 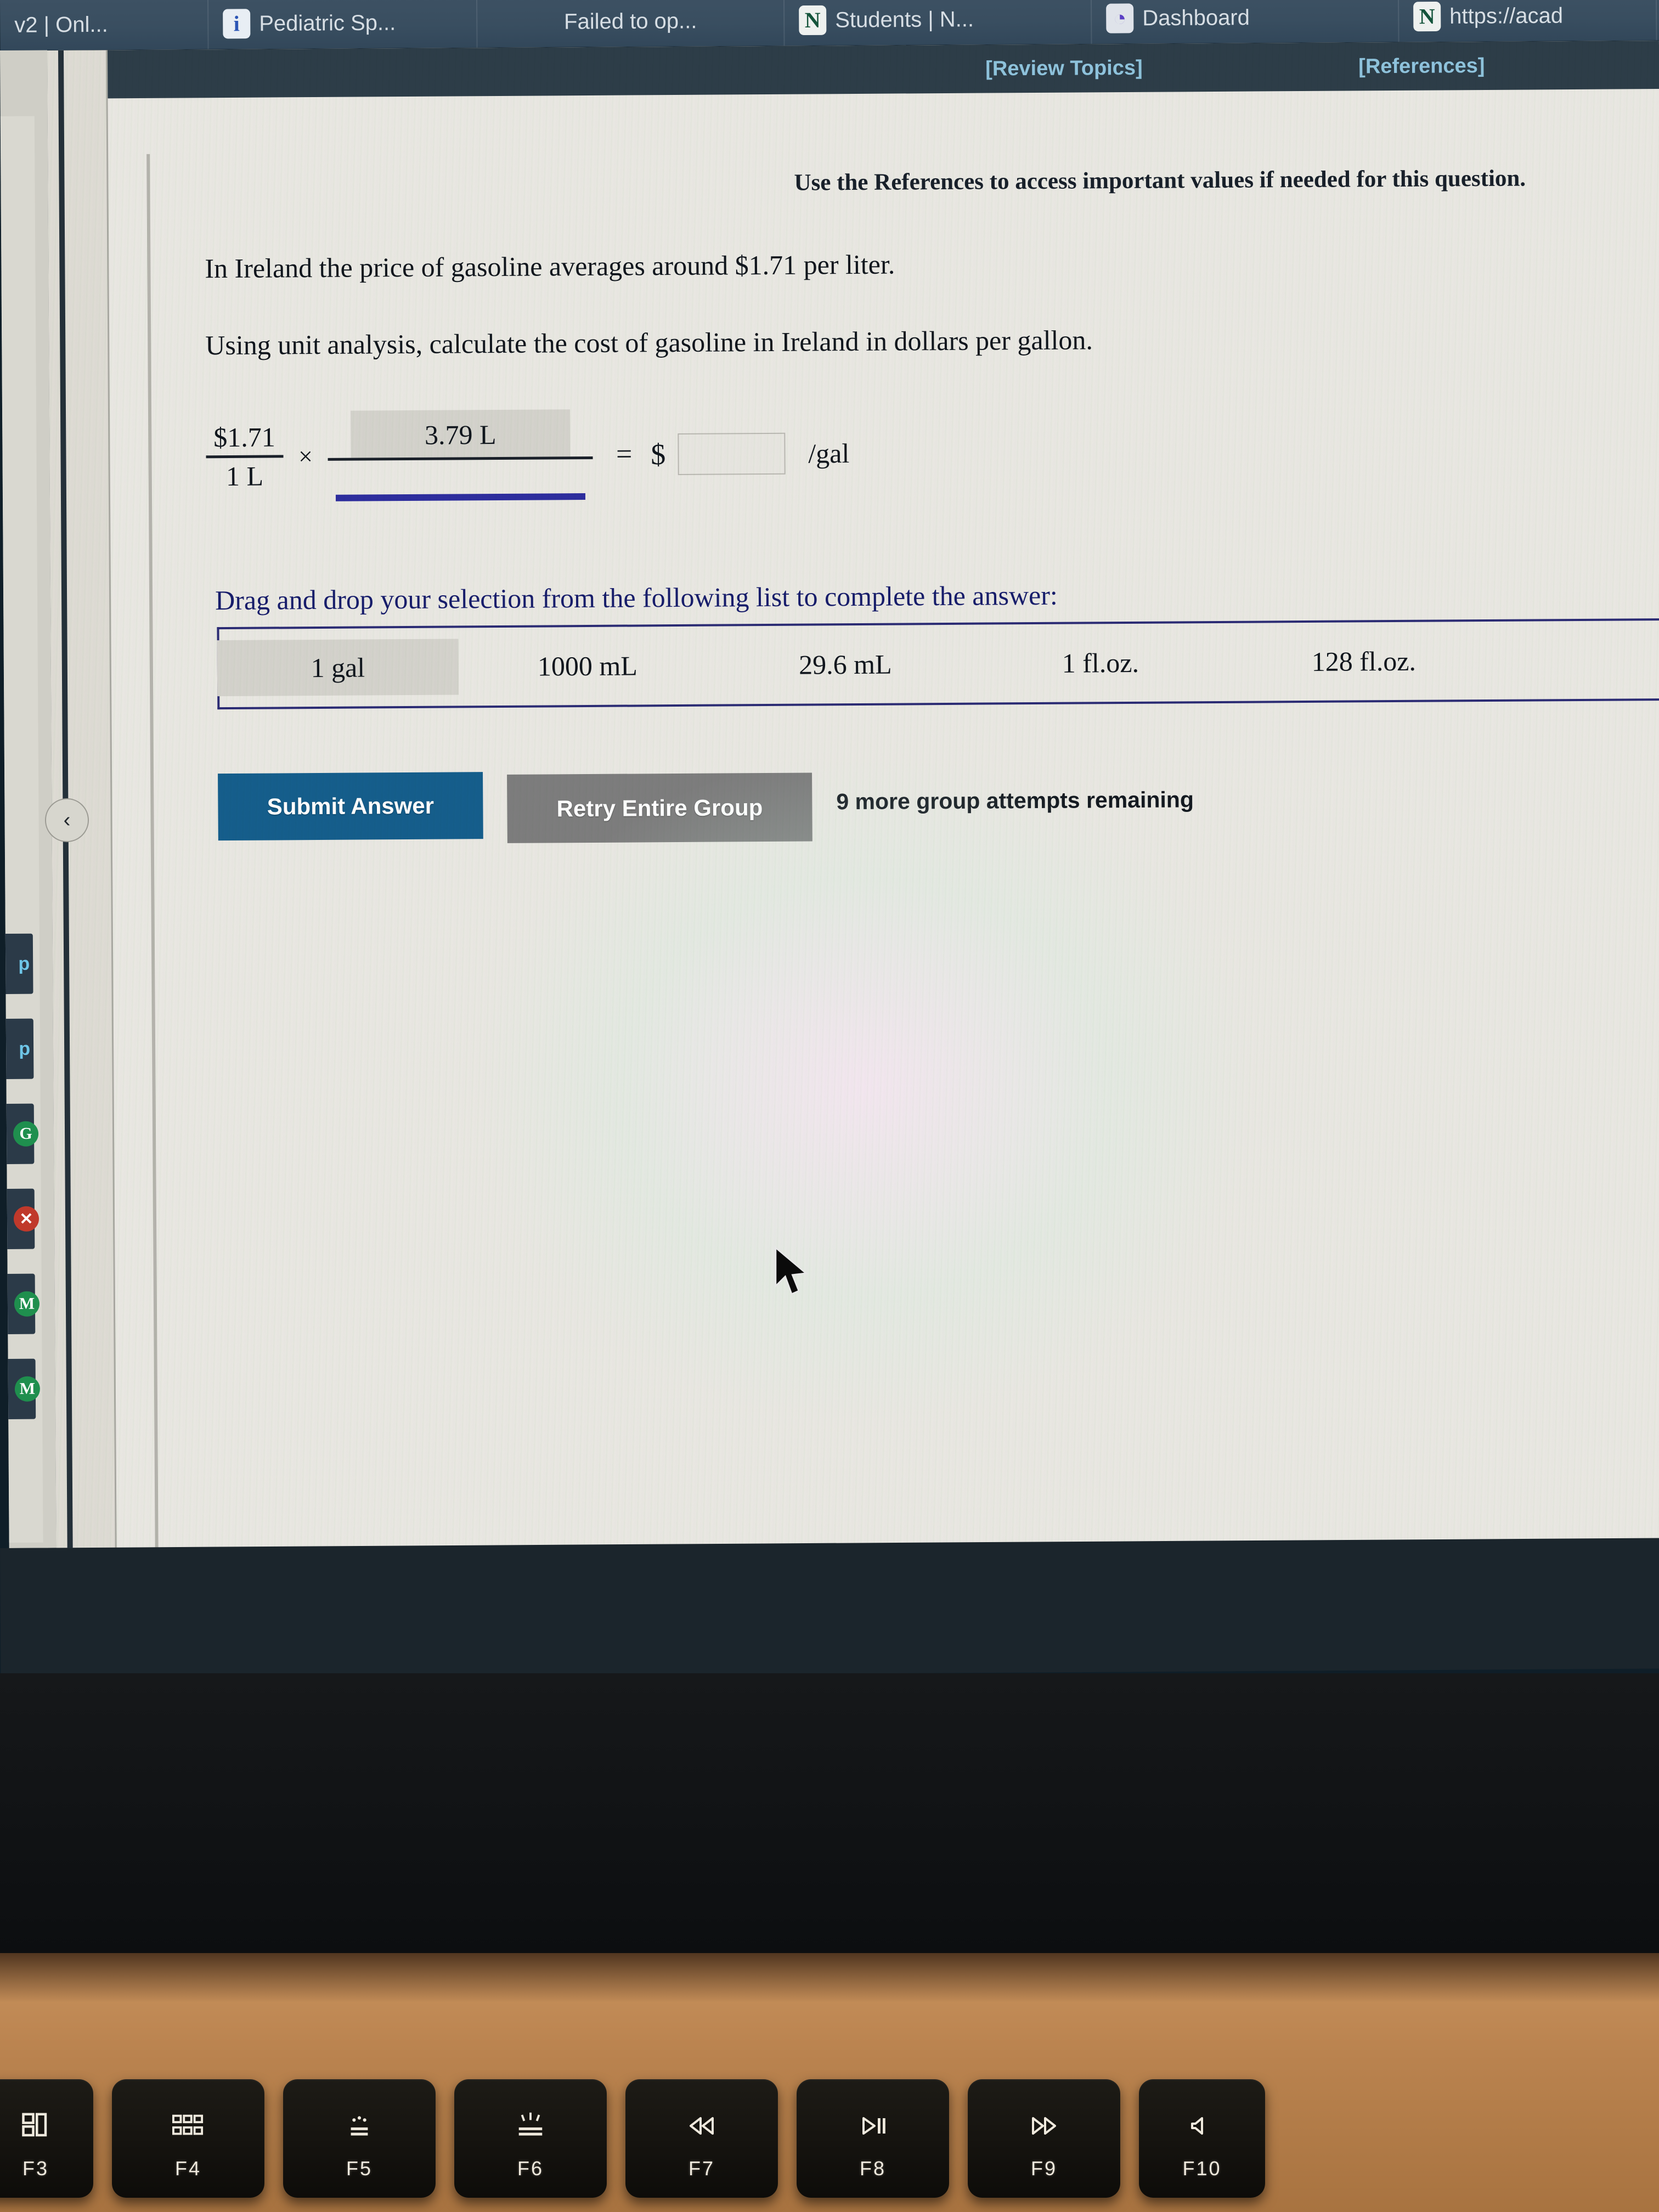 I want to click on unit-analysis-expression: $1.71 1 L × 3.79 L = $ /gal, so click(x=528, y=455).